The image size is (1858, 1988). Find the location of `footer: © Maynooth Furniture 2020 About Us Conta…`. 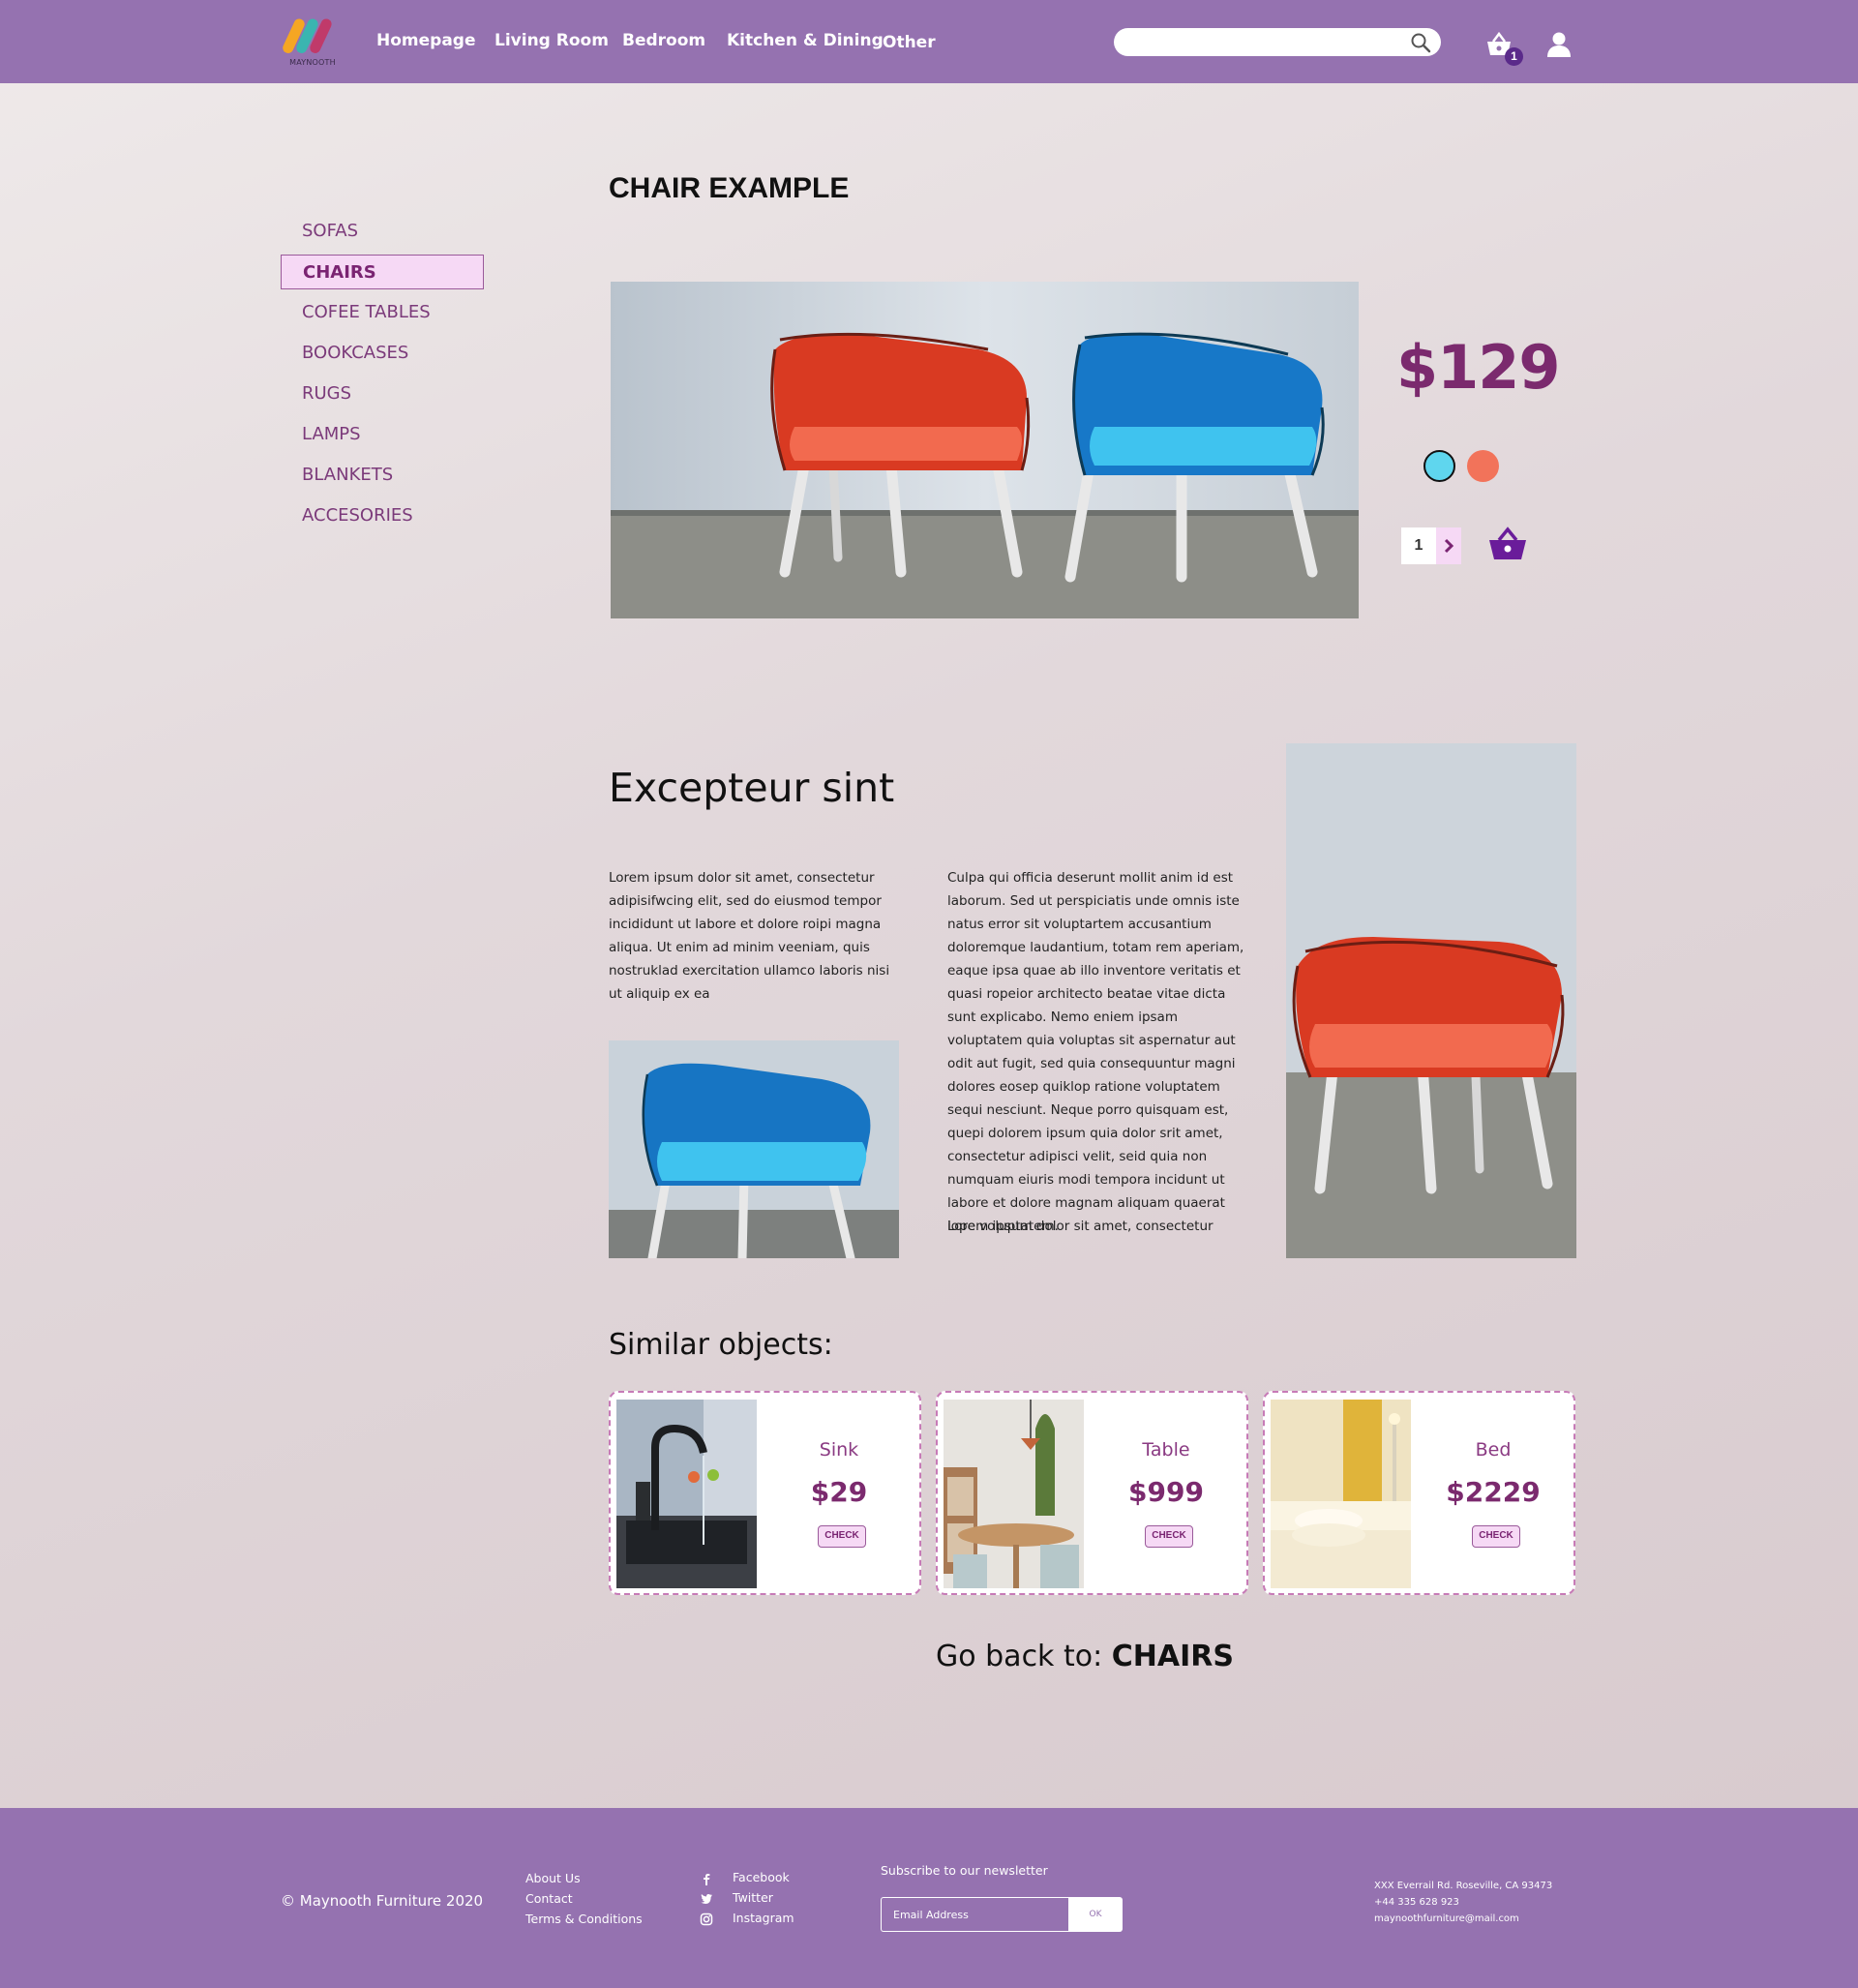

footer: © Maynooth Furniture 2020 About Us Conta… is located at coordinates (929, 1898).